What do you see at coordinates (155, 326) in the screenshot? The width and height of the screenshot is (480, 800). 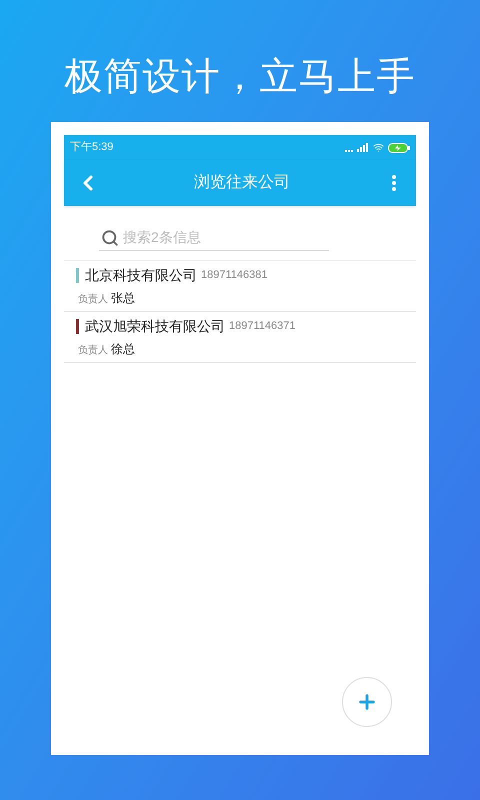 I see `company-name: 武汉旭荣科技有限公司` at bounding box center [155, 326].